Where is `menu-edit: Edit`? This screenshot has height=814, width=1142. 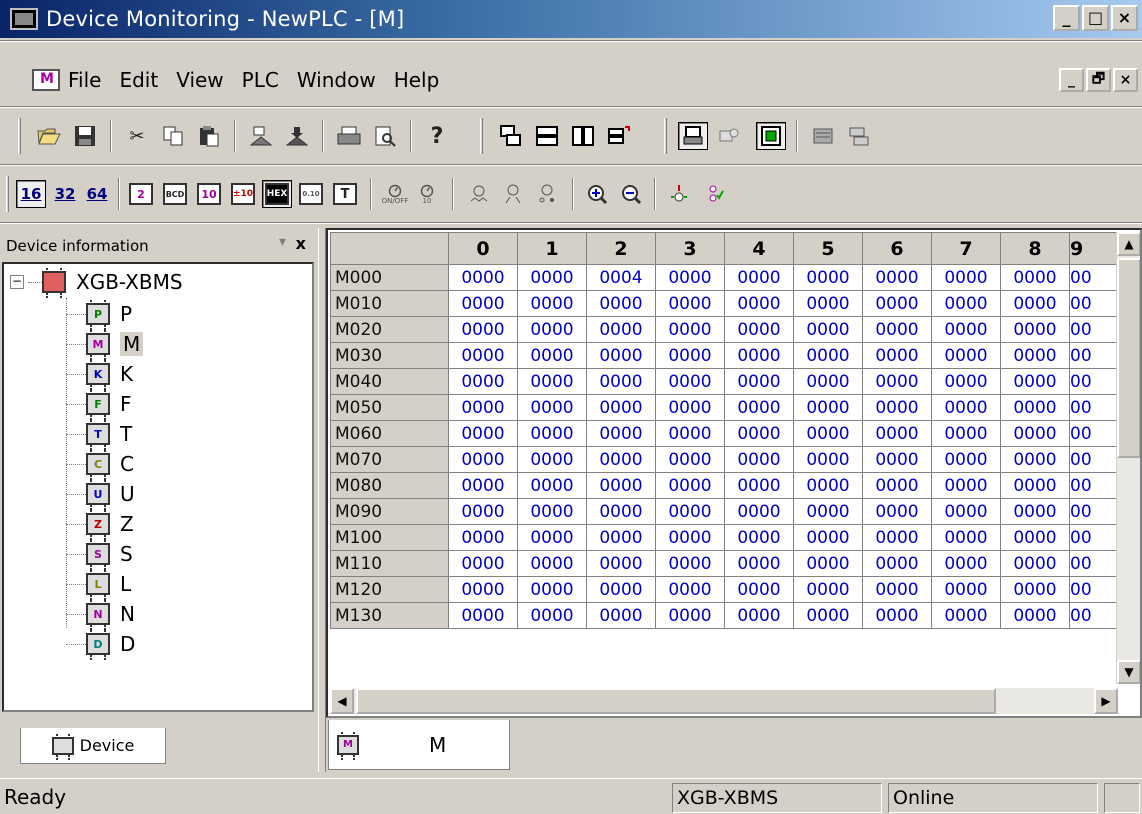 menu-edit: Edit is located at coordinates (138, 80).